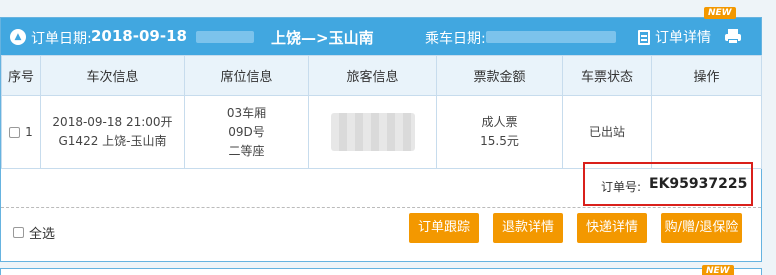  What do you see at coordinates (701, 228) in the screenshot?
I see `insurance-button: 购/赠/退保险` at bounding box center [701, 228].